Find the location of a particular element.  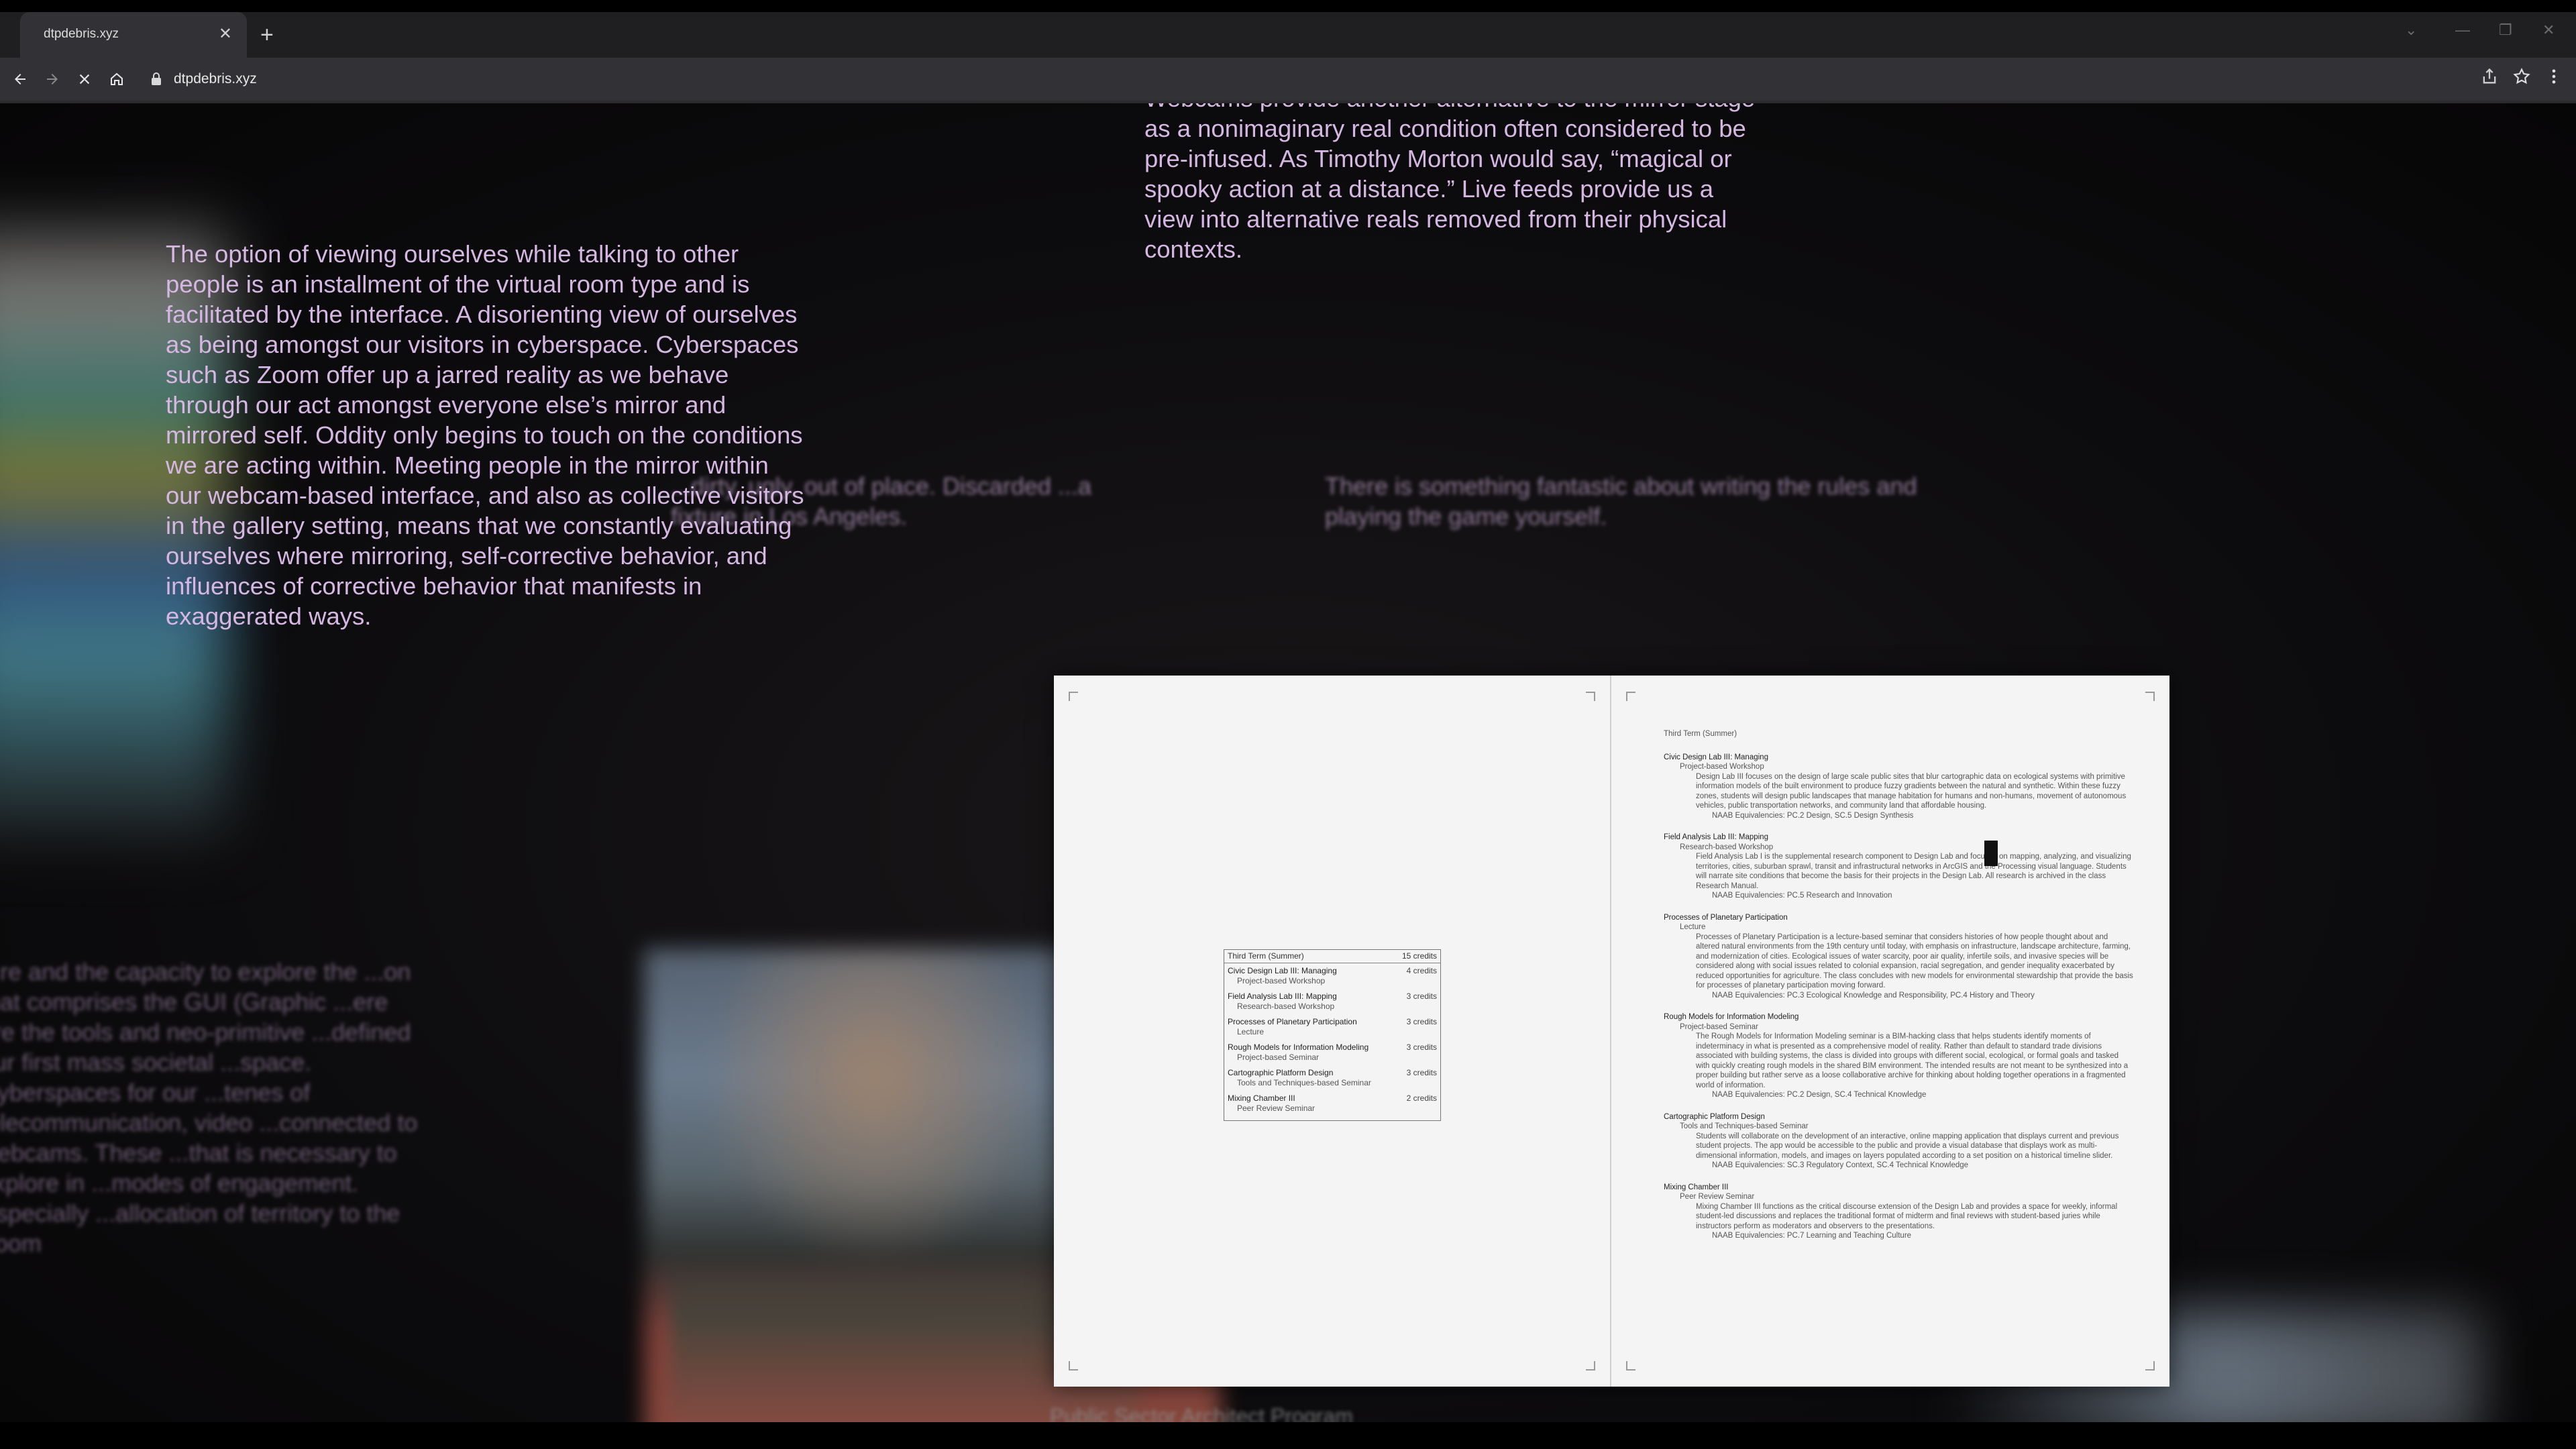

tab-dtpdebris: dtpdebris.xyz ✕ is located at coordinates (133, 35).